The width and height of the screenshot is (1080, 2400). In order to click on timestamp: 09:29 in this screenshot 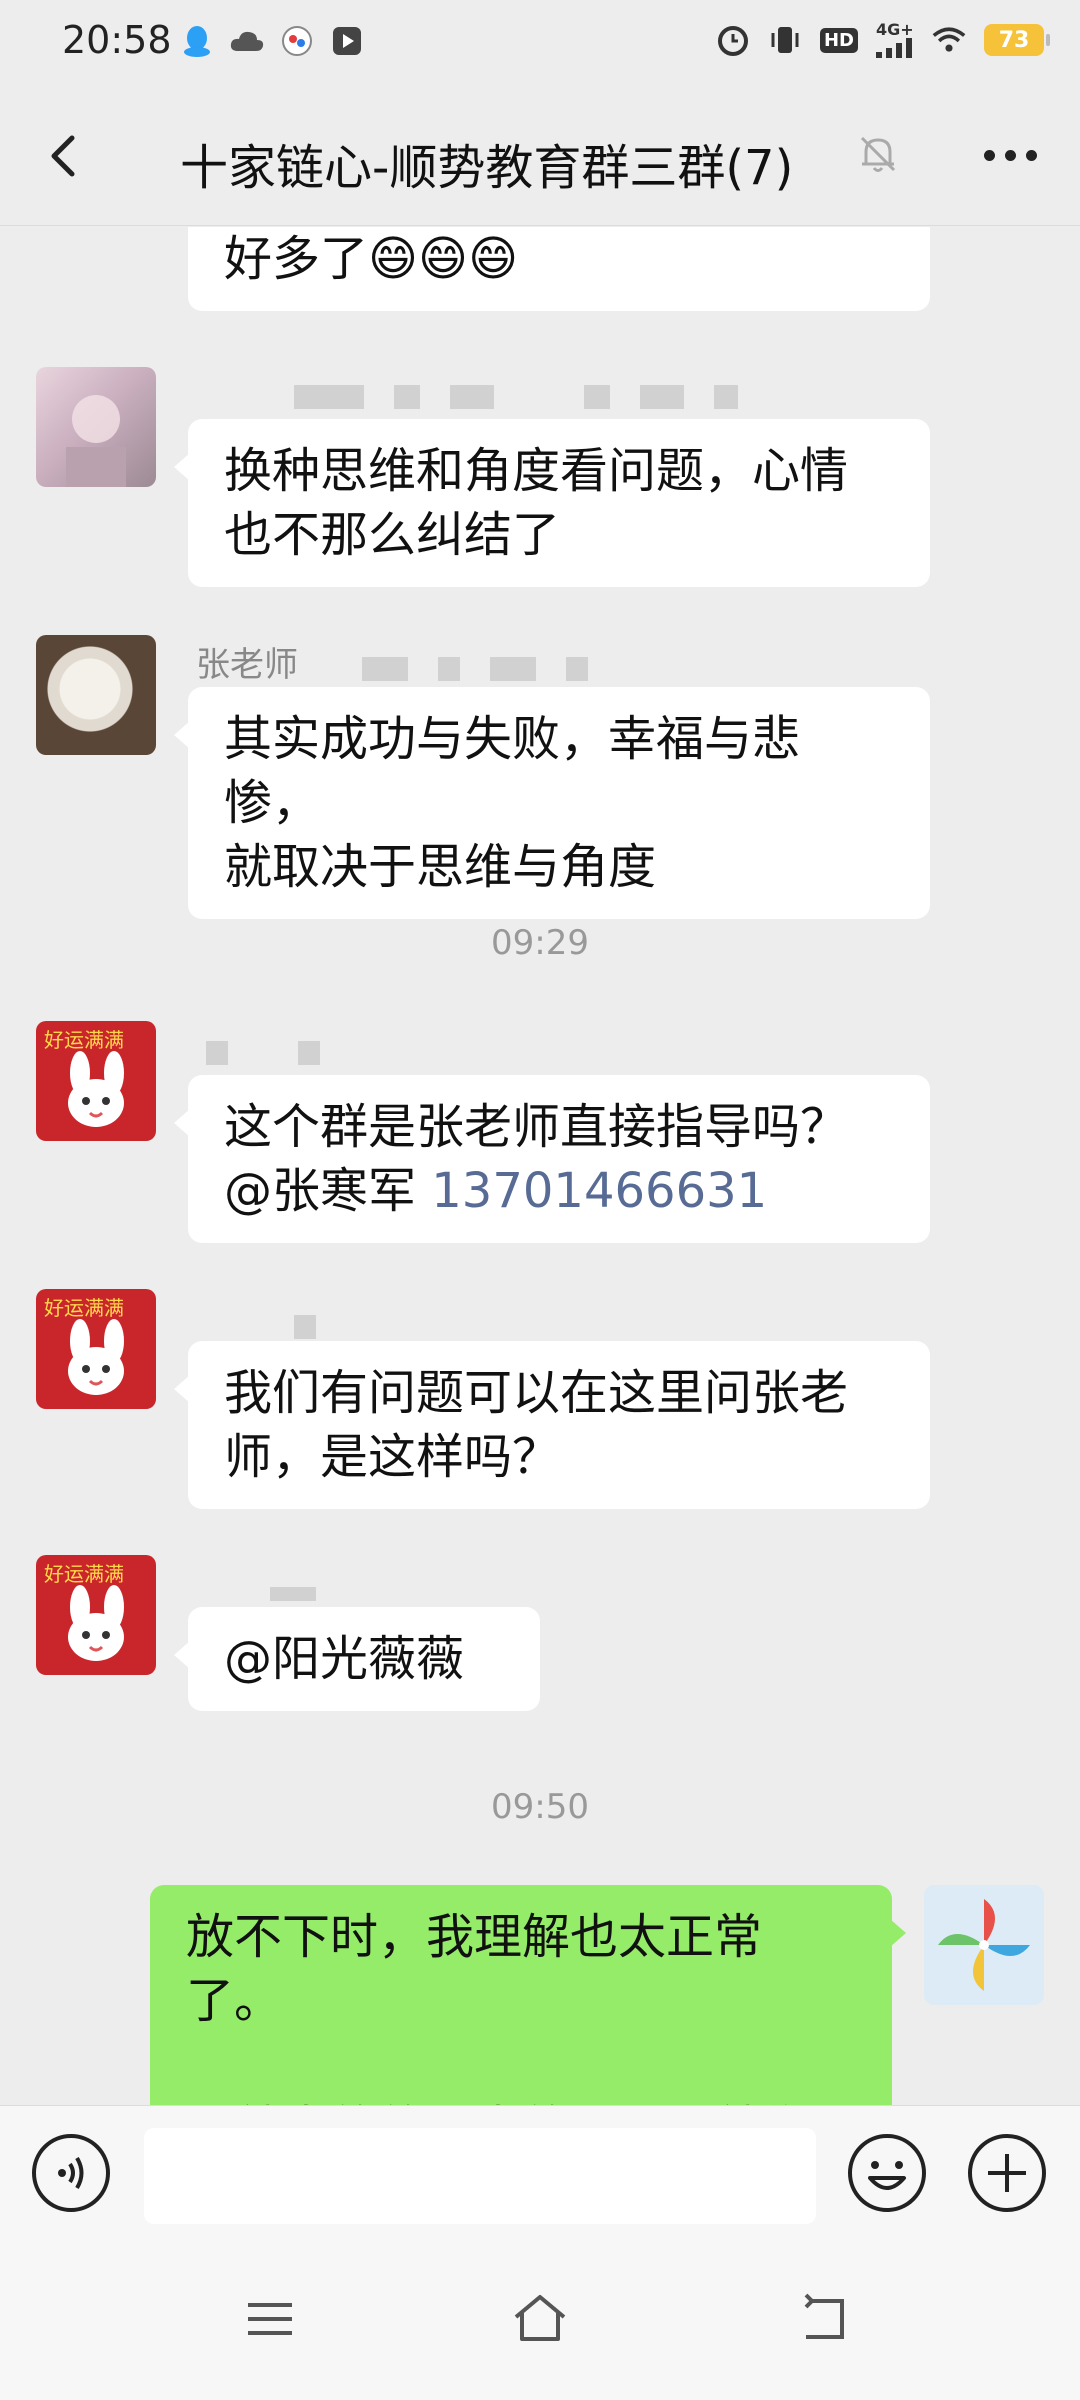, I will do `click(540, 943)`.